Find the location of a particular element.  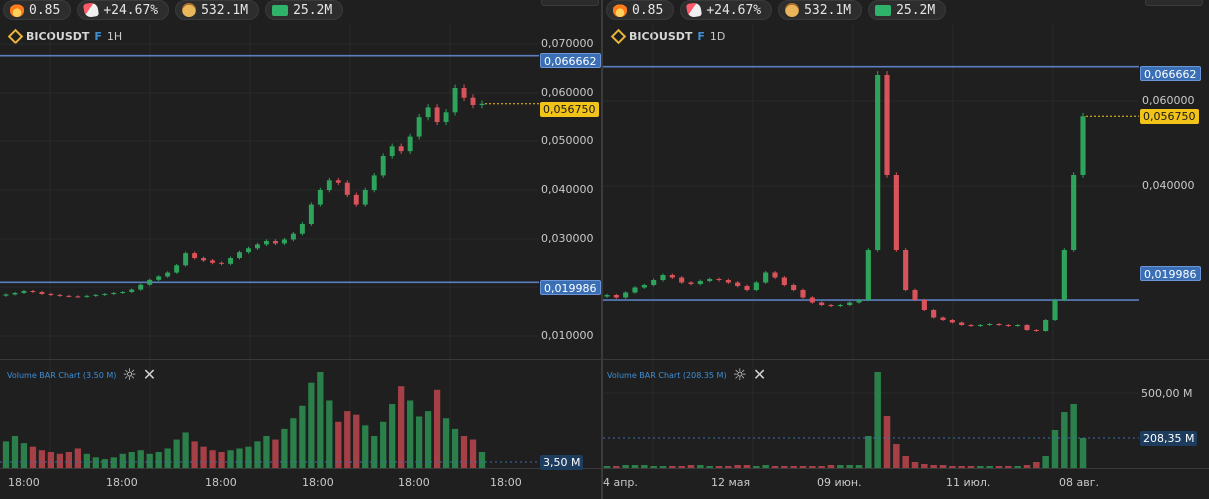

volume-axis-tick: 500,00 M is located at coordinates (1167, 393).